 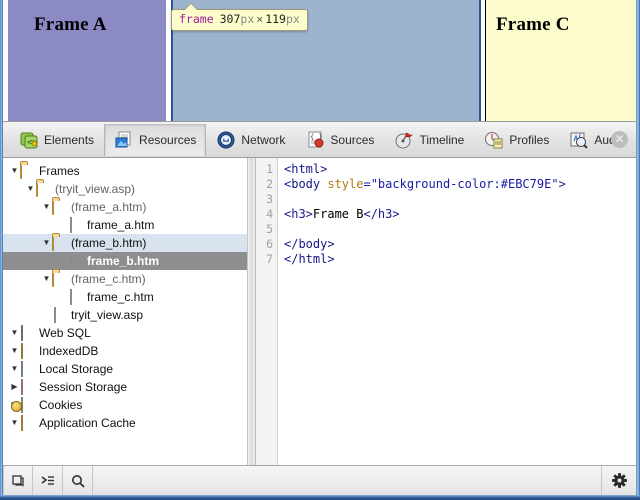 What do you see at coordinates (125, 207) in the screenshot?
I see `tree-item-frame-a-dir: ▼ (frame_a.htm)` at bounding box center [125, 207].